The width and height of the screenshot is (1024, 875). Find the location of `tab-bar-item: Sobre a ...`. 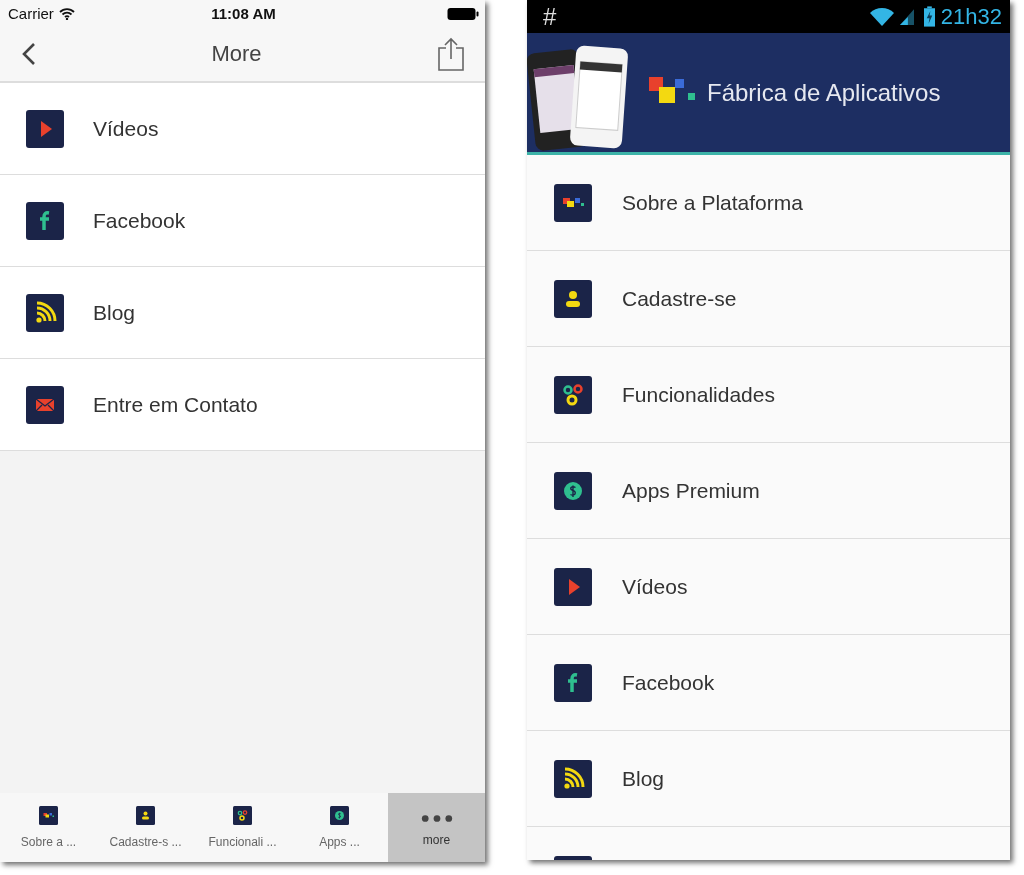

tab-bar-item: Sobre a ... is located at coordinates (48, 827).